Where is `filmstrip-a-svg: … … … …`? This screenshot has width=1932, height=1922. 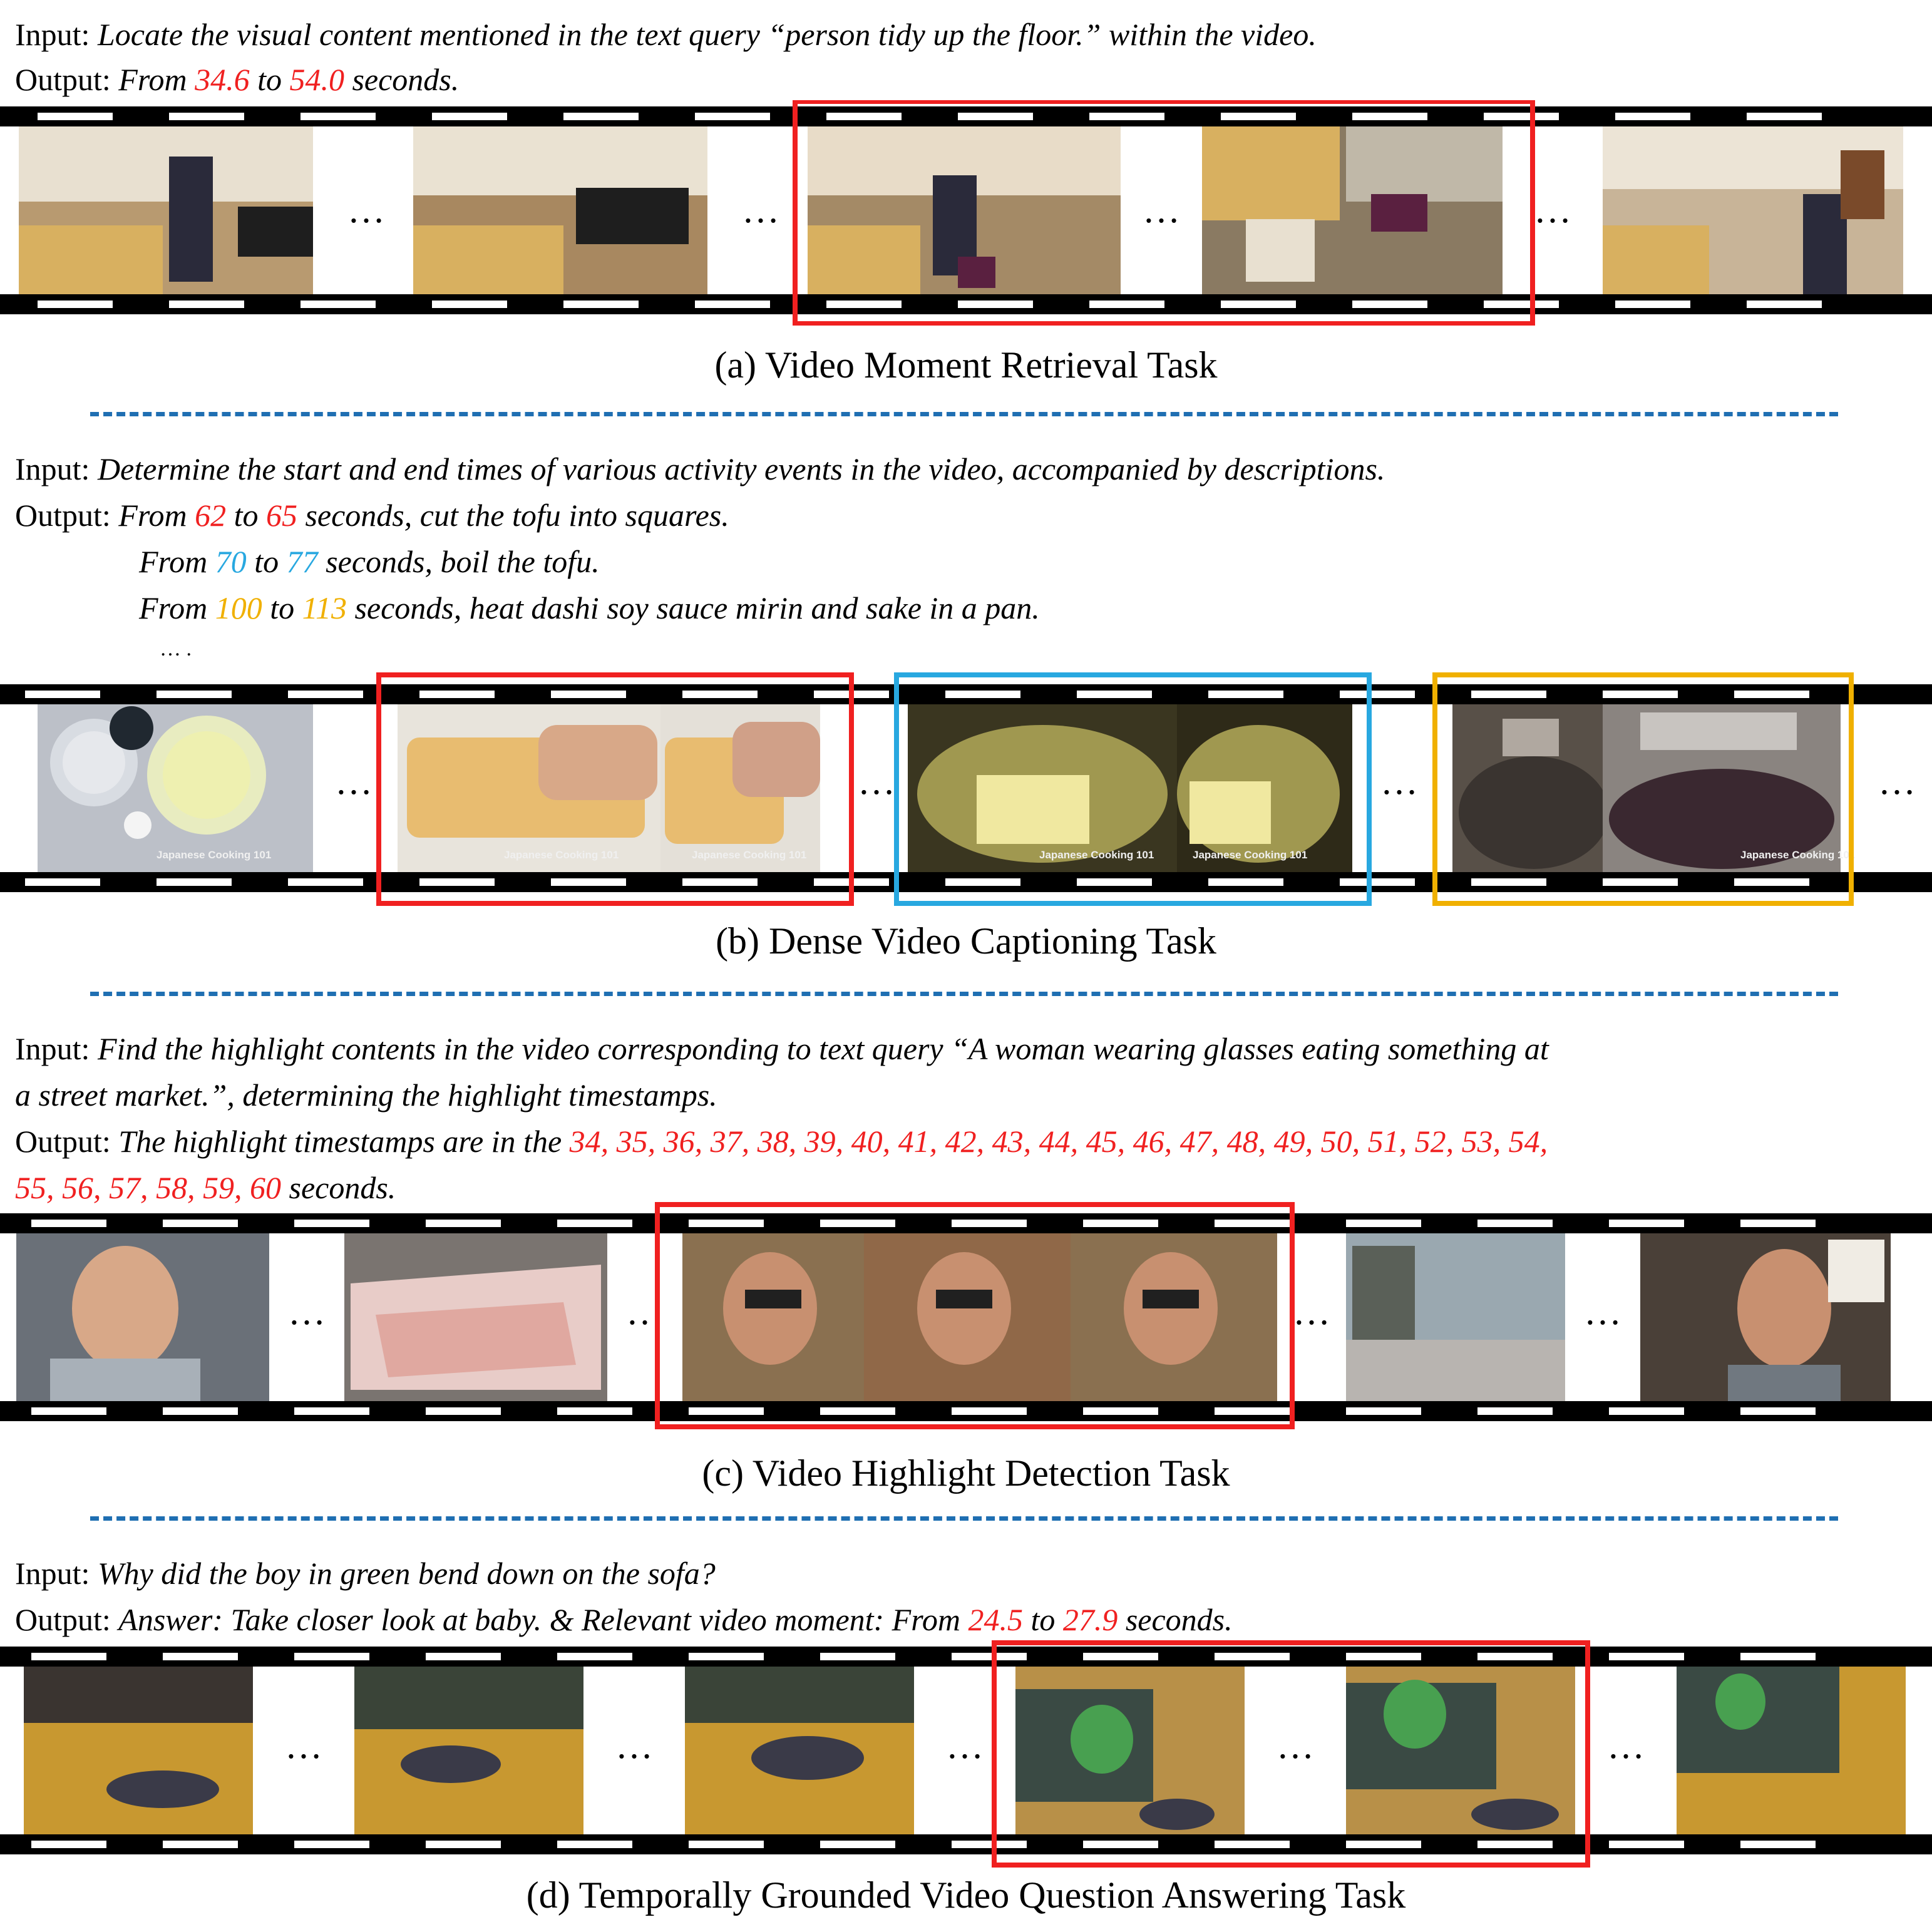 filmstrip-a-svg: … … … … is located at coordinates (966, 213).